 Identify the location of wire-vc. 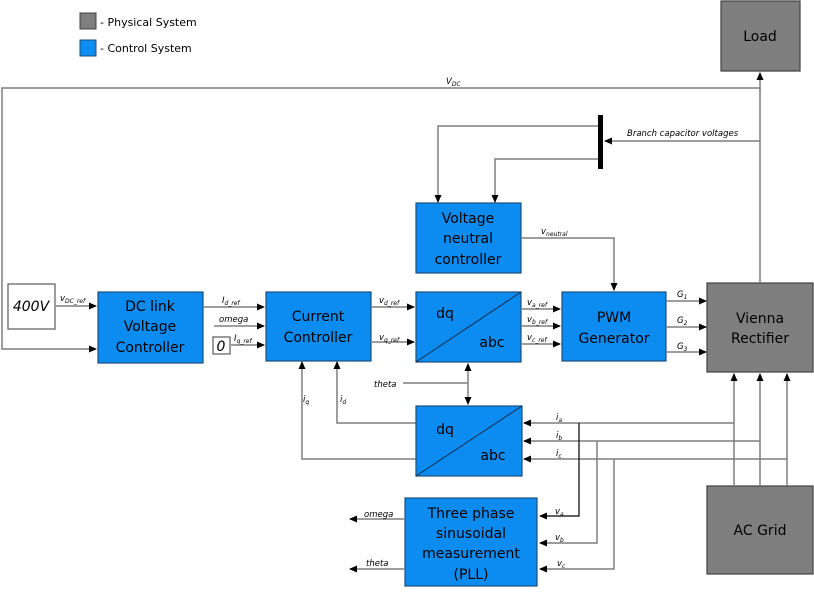
(577, 516).